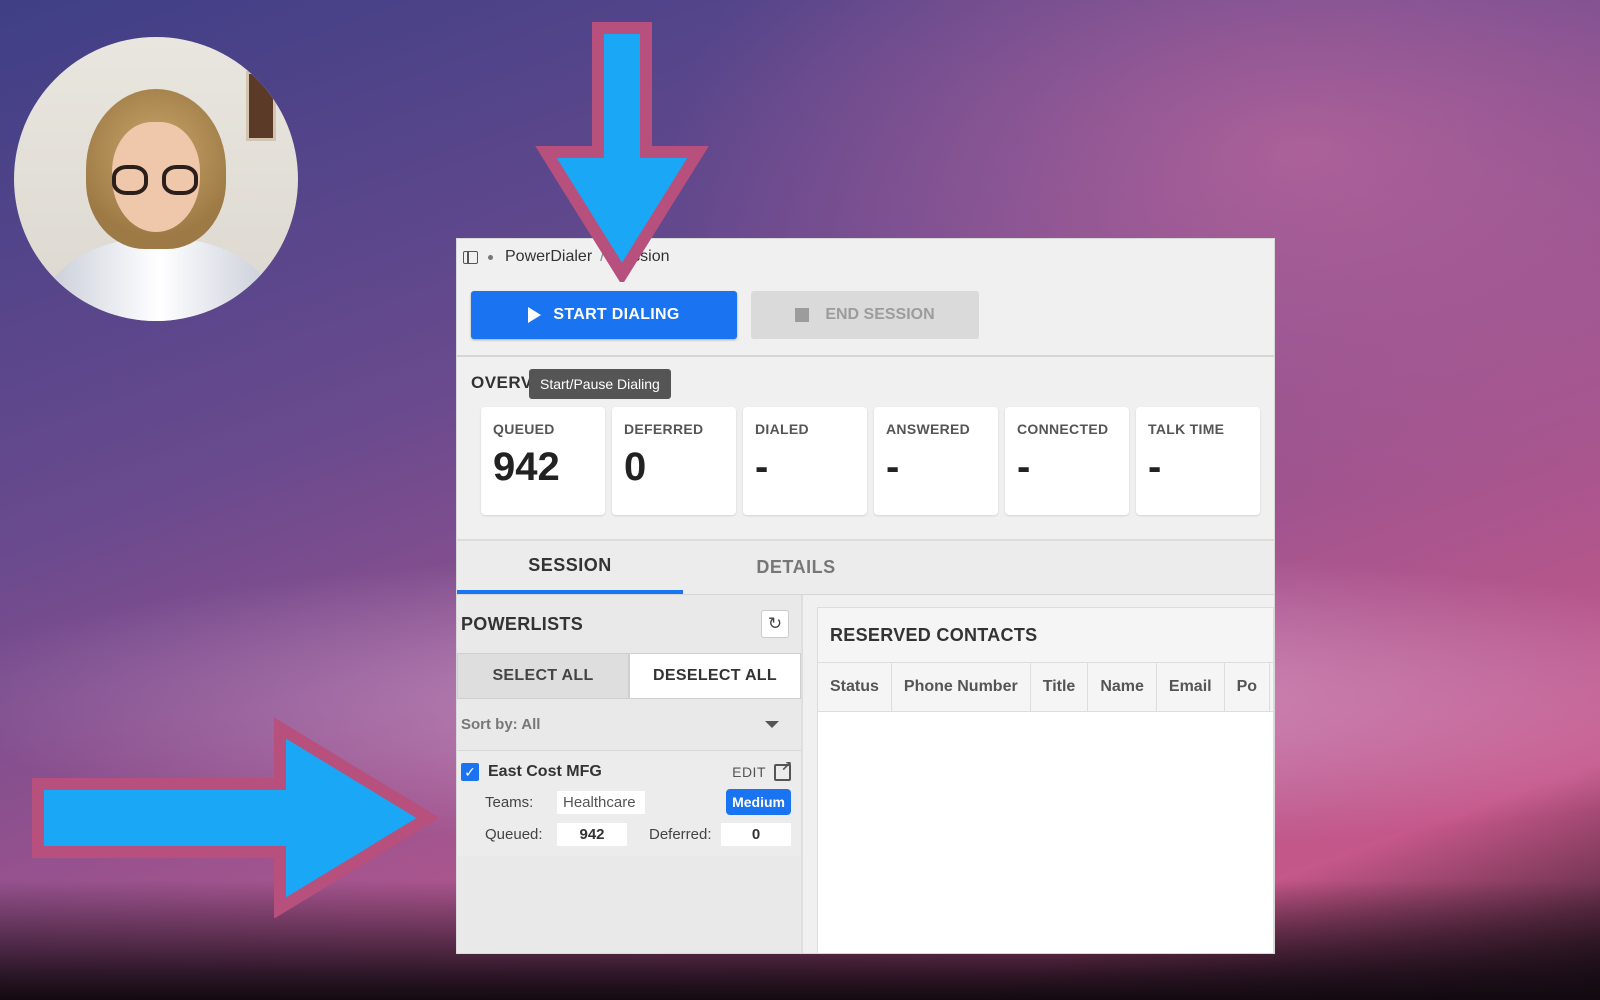 This screenshot has height=1000, width=1600. Describe the element at coordinates (1067, 461) in the screenshot. I see `stat-connected: CONNECTED -` at that location.